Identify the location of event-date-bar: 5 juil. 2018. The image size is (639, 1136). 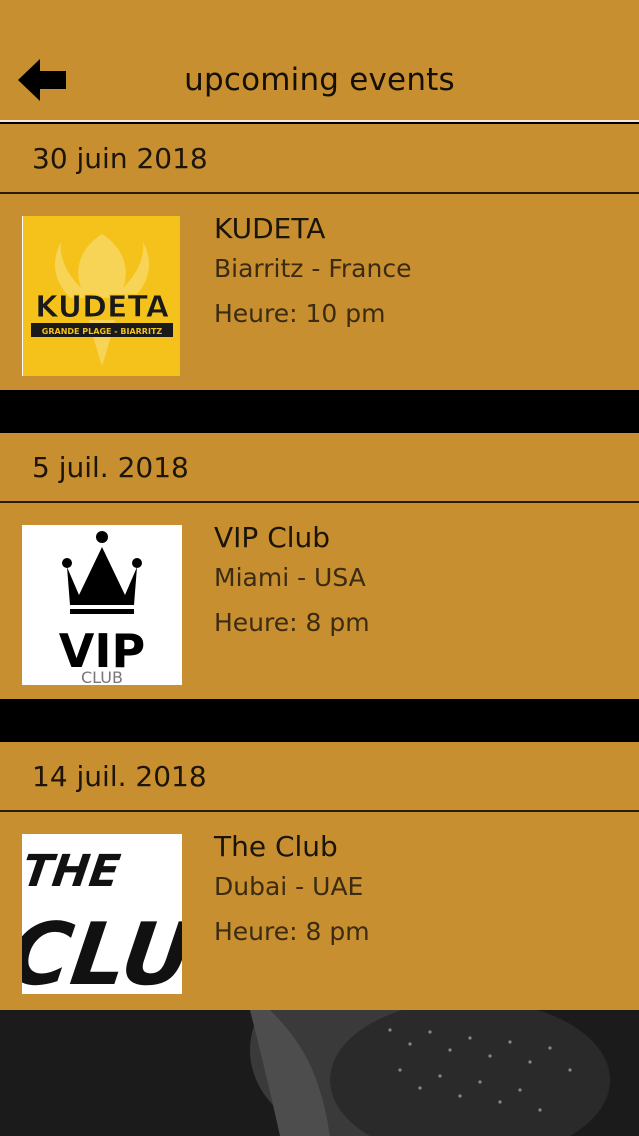
(319, 468).